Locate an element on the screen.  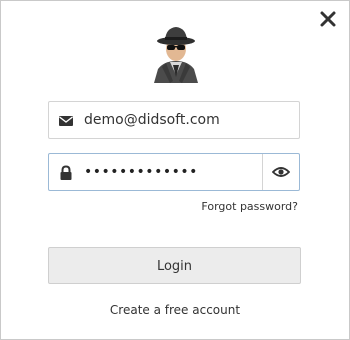
login-button: Login is located at coordinates (174, 265).